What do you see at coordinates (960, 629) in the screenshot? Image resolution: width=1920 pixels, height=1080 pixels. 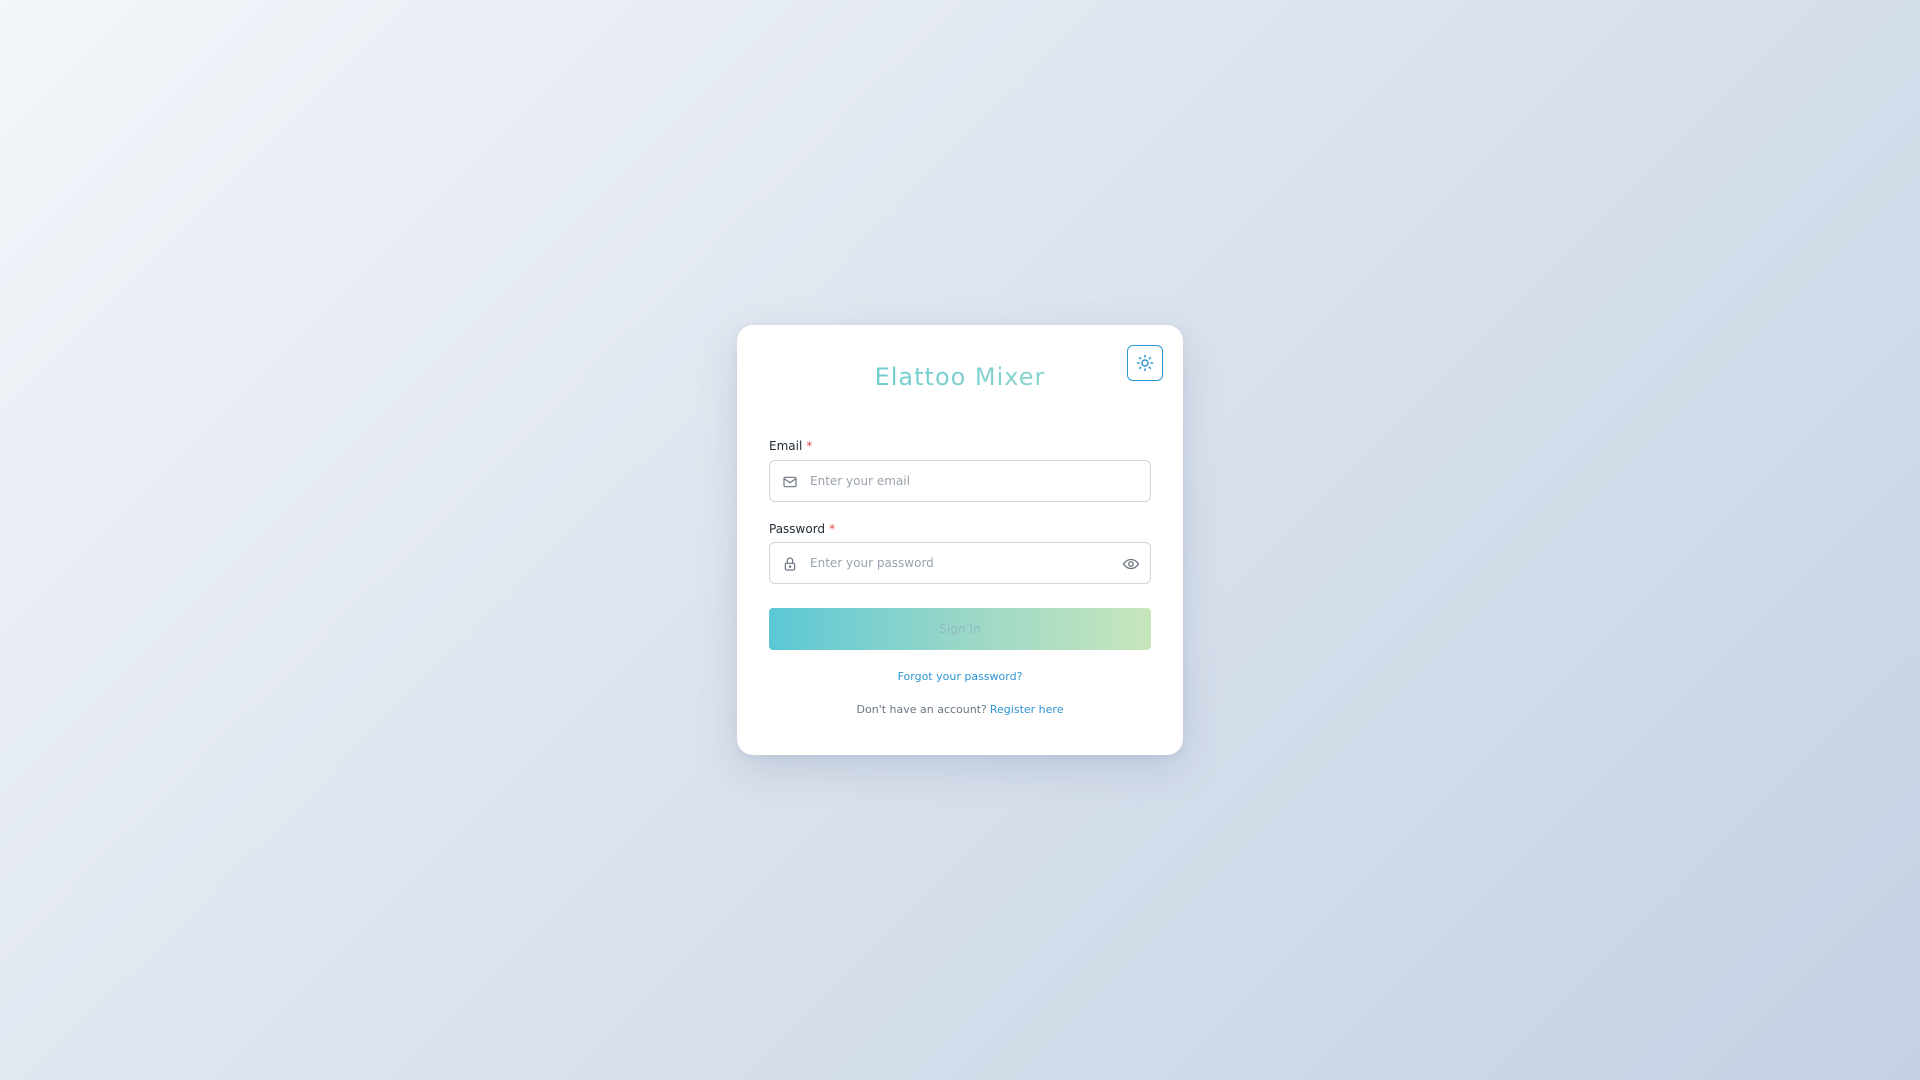 I see `sign-in-button: Sign In` at bounding box center [960, 629].